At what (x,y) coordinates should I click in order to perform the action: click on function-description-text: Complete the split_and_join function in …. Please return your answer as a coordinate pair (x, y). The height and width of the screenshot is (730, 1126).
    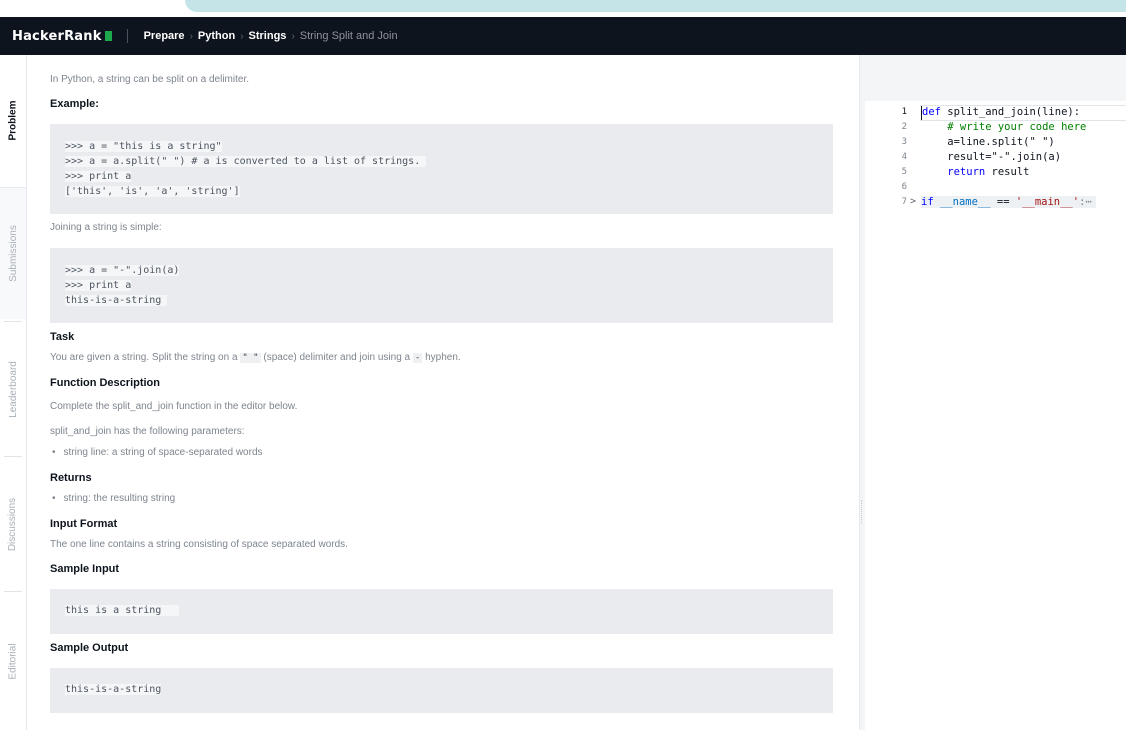
    Looking at the image, I should click on (174, 406).